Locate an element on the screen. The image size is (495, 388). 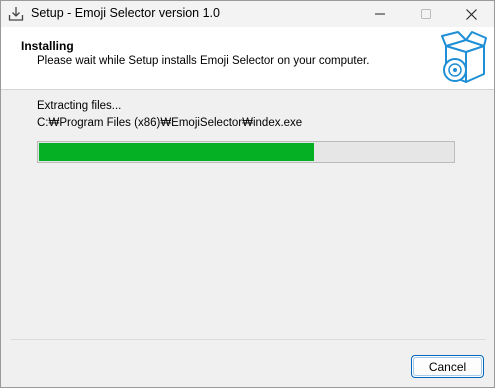
close-button is located at coordinates (471, 14).